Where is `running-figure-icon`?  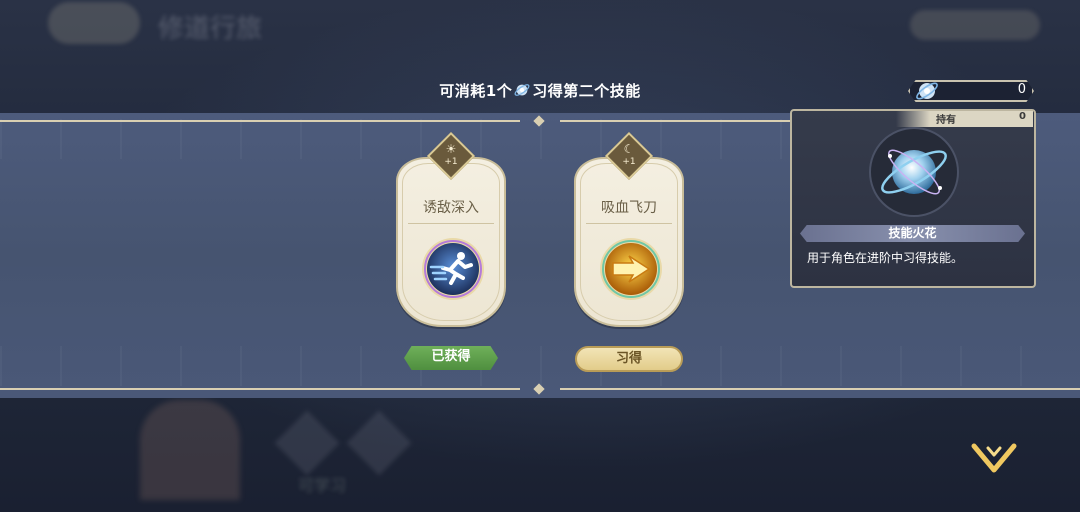 running-figure-icon is located at coordinates (453, 269).